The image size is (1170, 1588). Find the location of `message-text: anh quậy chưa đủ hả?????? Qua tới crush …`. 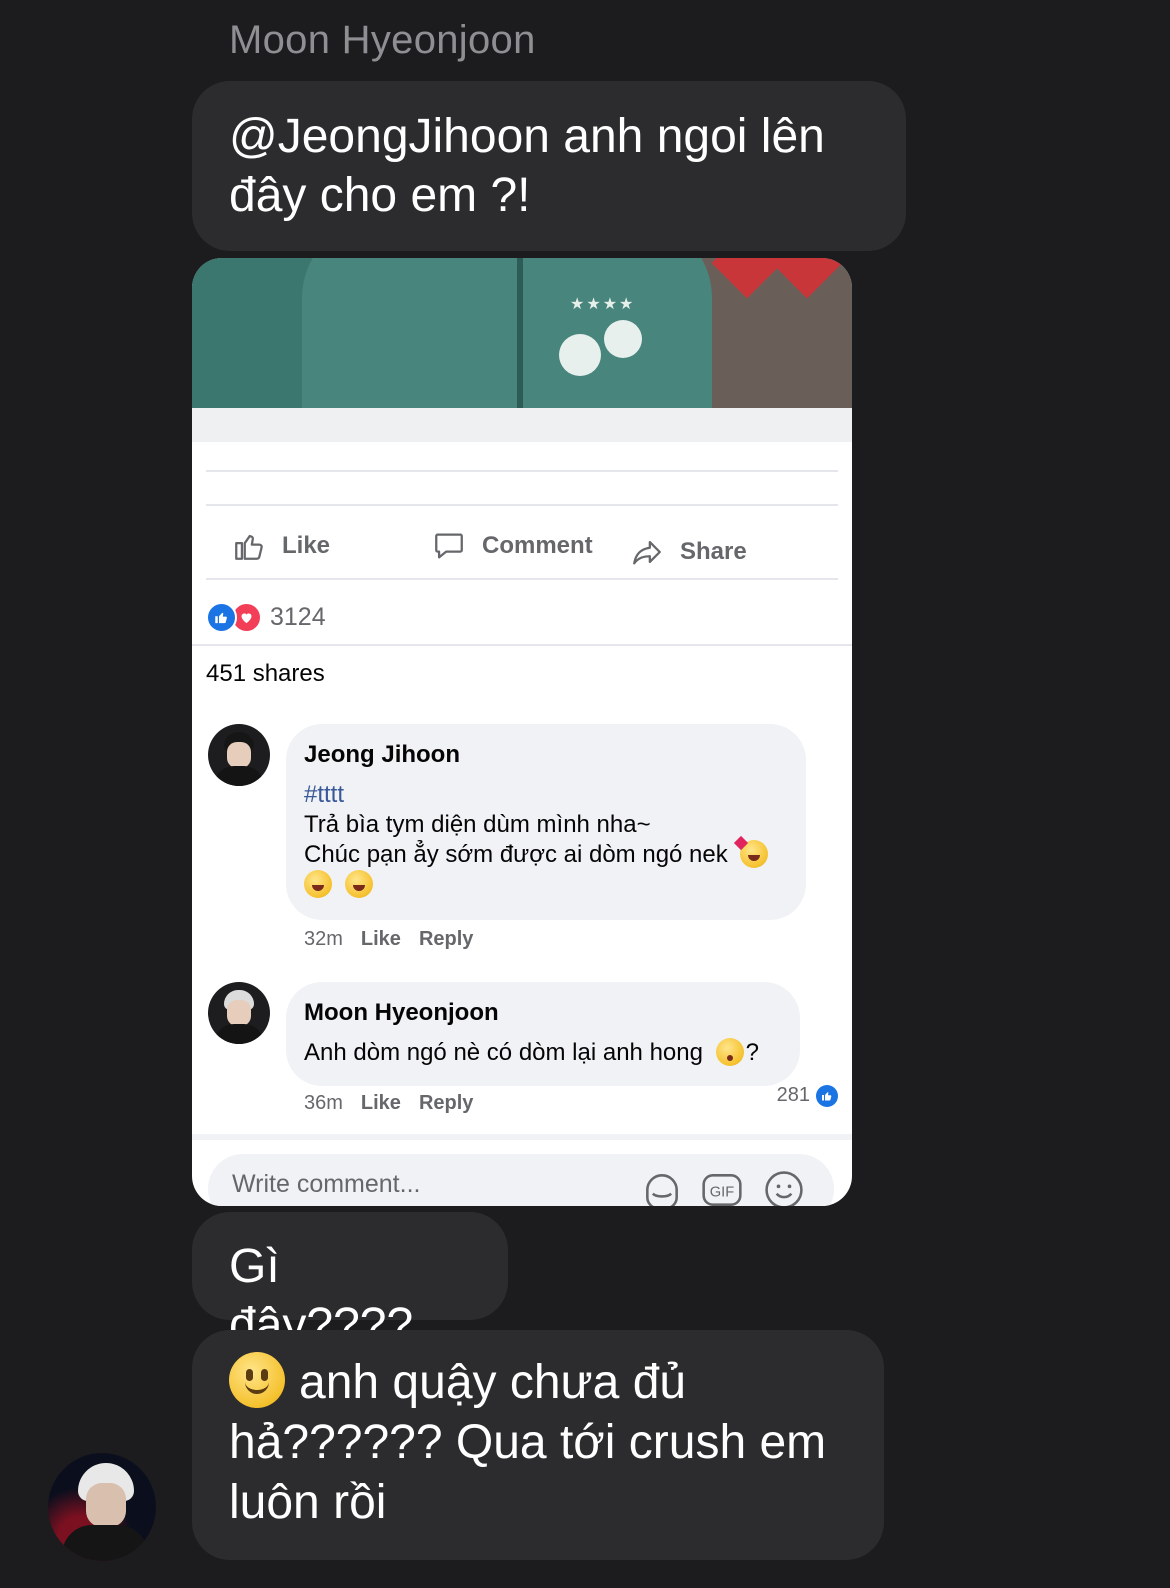

message-text: anh quậy chưa đủ hả?????? Qua tới crush … is located at coordinates (528, 1442).